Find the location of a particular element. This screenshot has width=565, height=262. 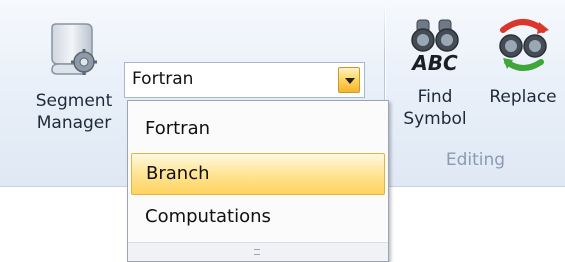

language-combo-box: Fortran is located at coordinates (244, 80).